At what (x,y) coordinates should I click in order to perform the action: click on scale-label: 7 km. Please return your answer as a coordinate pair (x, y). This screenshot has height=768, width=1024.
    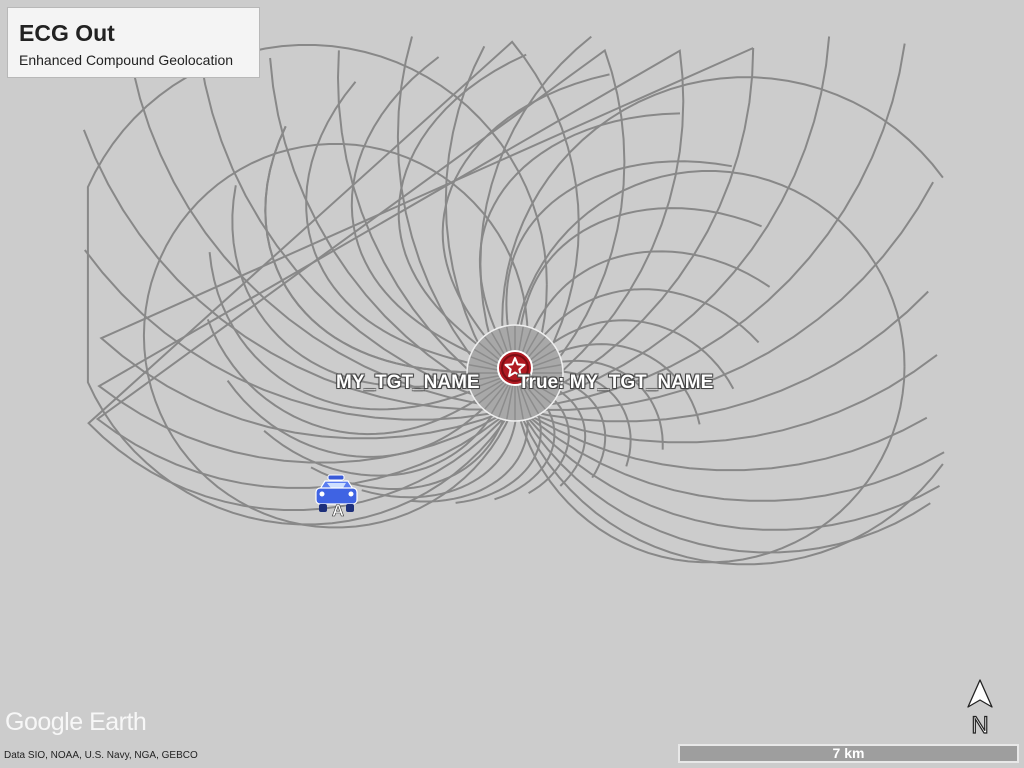
    Looking at the image, I should click on (848, 753).